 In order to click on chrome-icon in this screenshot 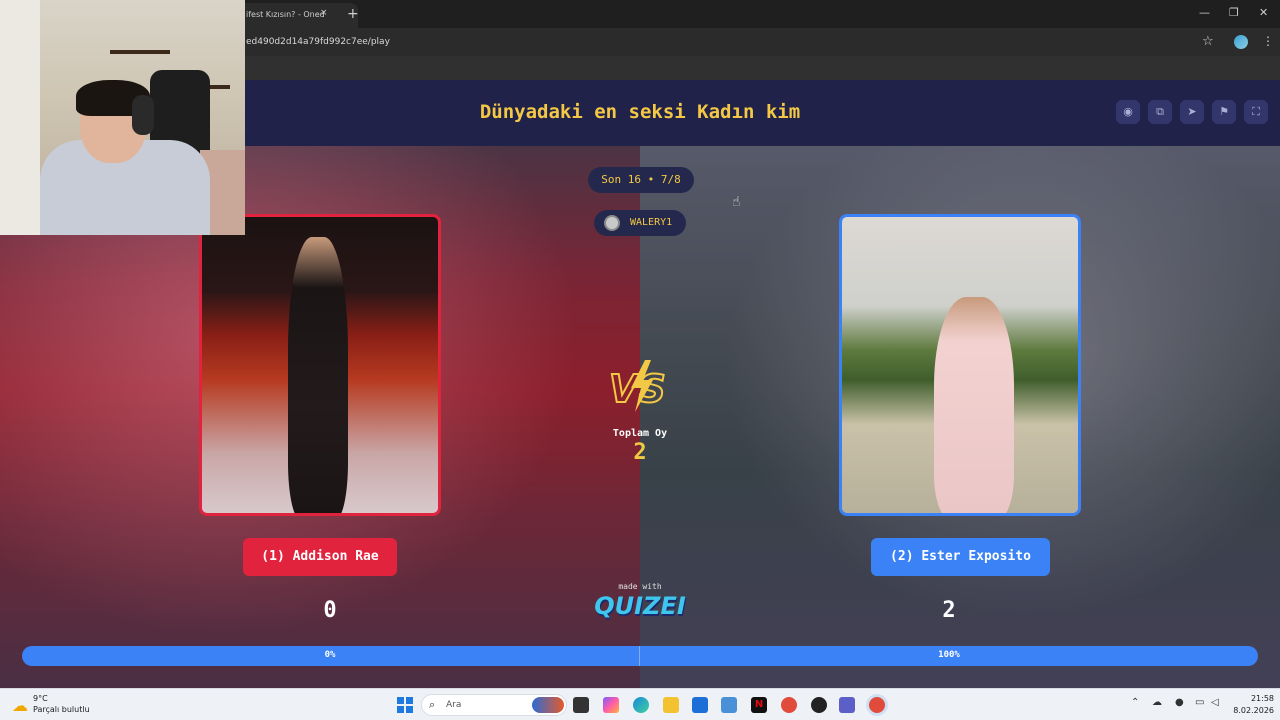, I will do `click(789, 705)`.